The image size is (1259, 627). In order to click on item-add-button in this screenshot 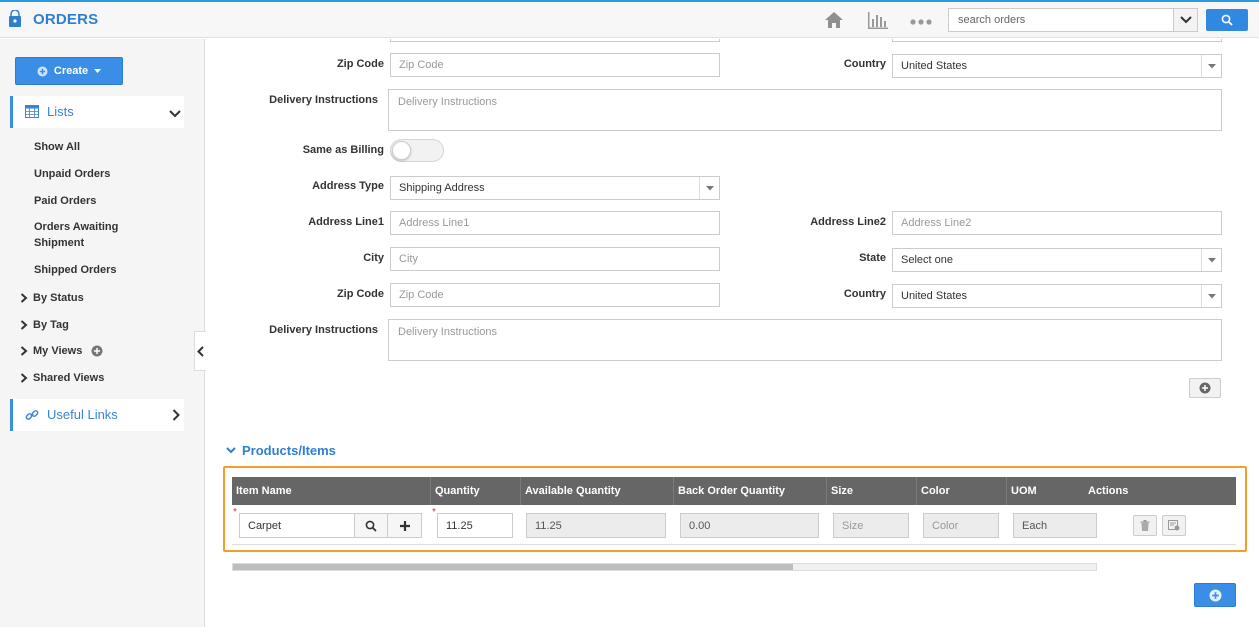, I will do `click(404, 525)`.